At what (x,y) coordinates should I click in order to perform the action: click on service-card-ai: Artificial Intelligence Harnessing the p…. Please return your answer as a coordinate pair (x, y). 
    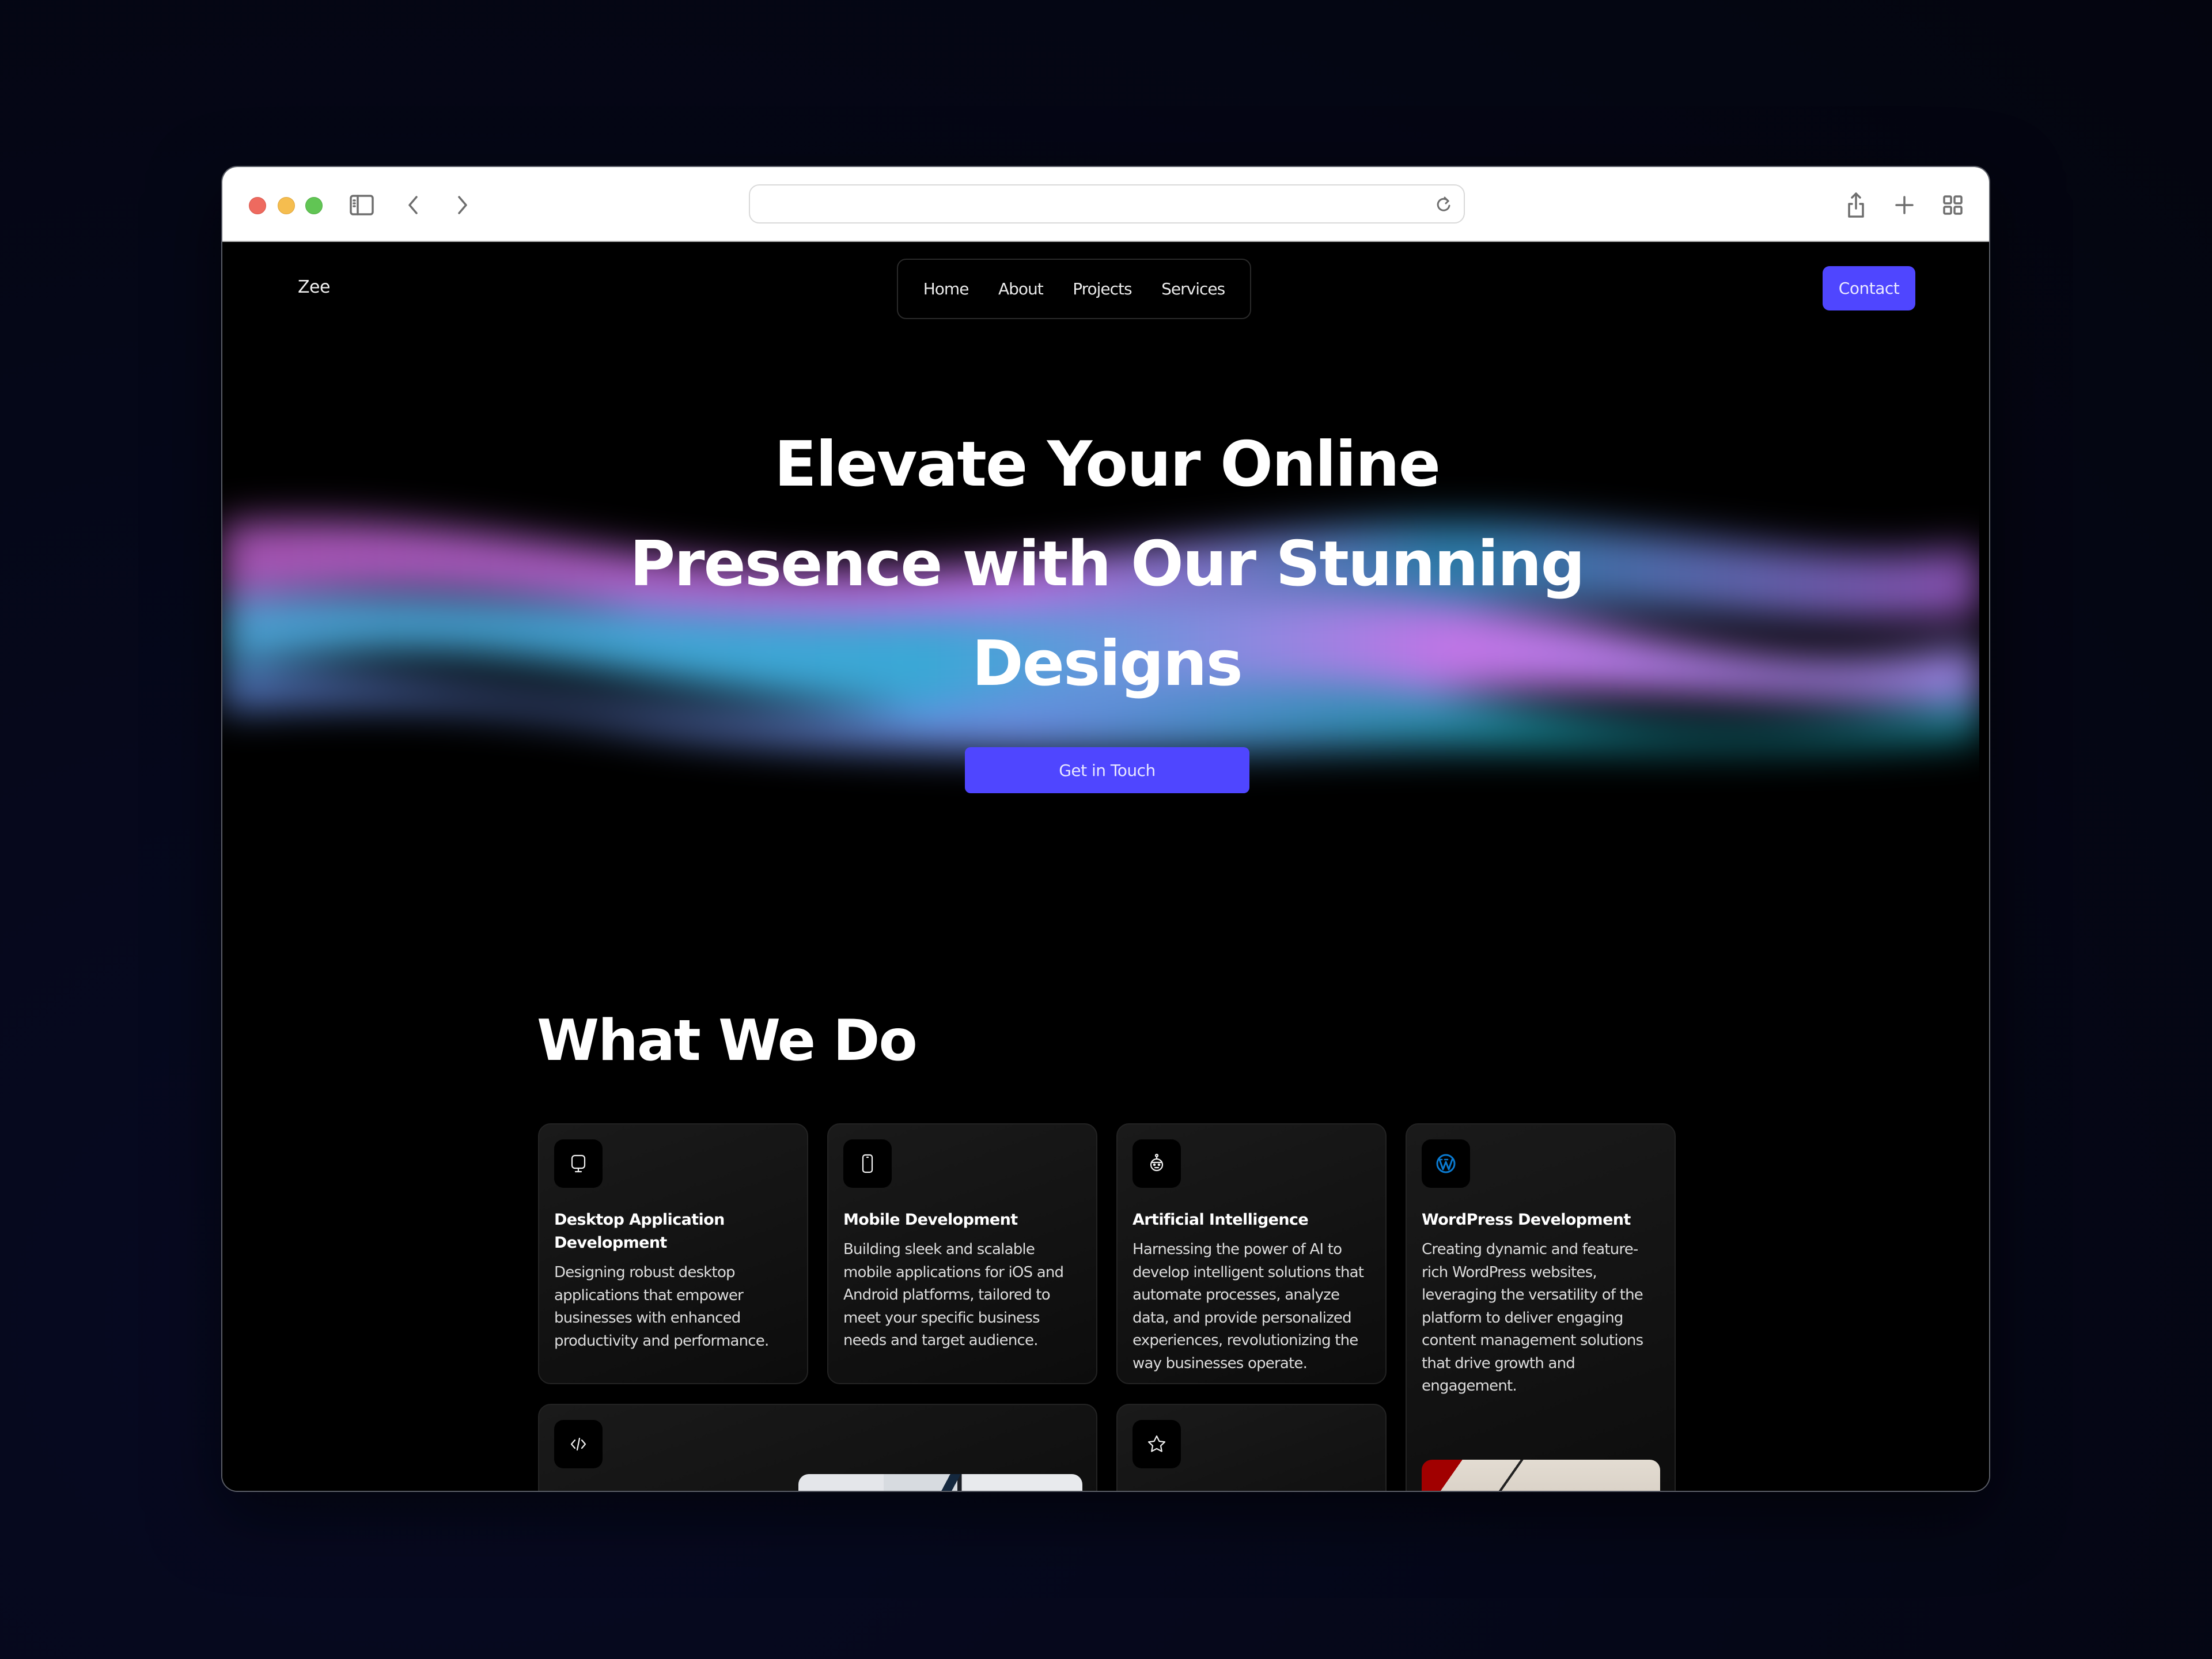
    Looking at the image, I should click on (1251, 1253).